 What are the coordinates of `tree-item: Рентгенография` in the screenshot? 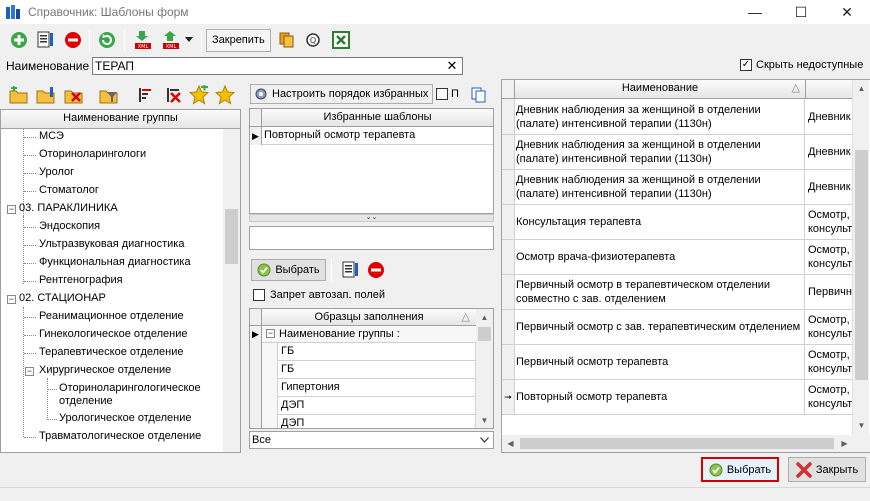 It's located at (81, 280).